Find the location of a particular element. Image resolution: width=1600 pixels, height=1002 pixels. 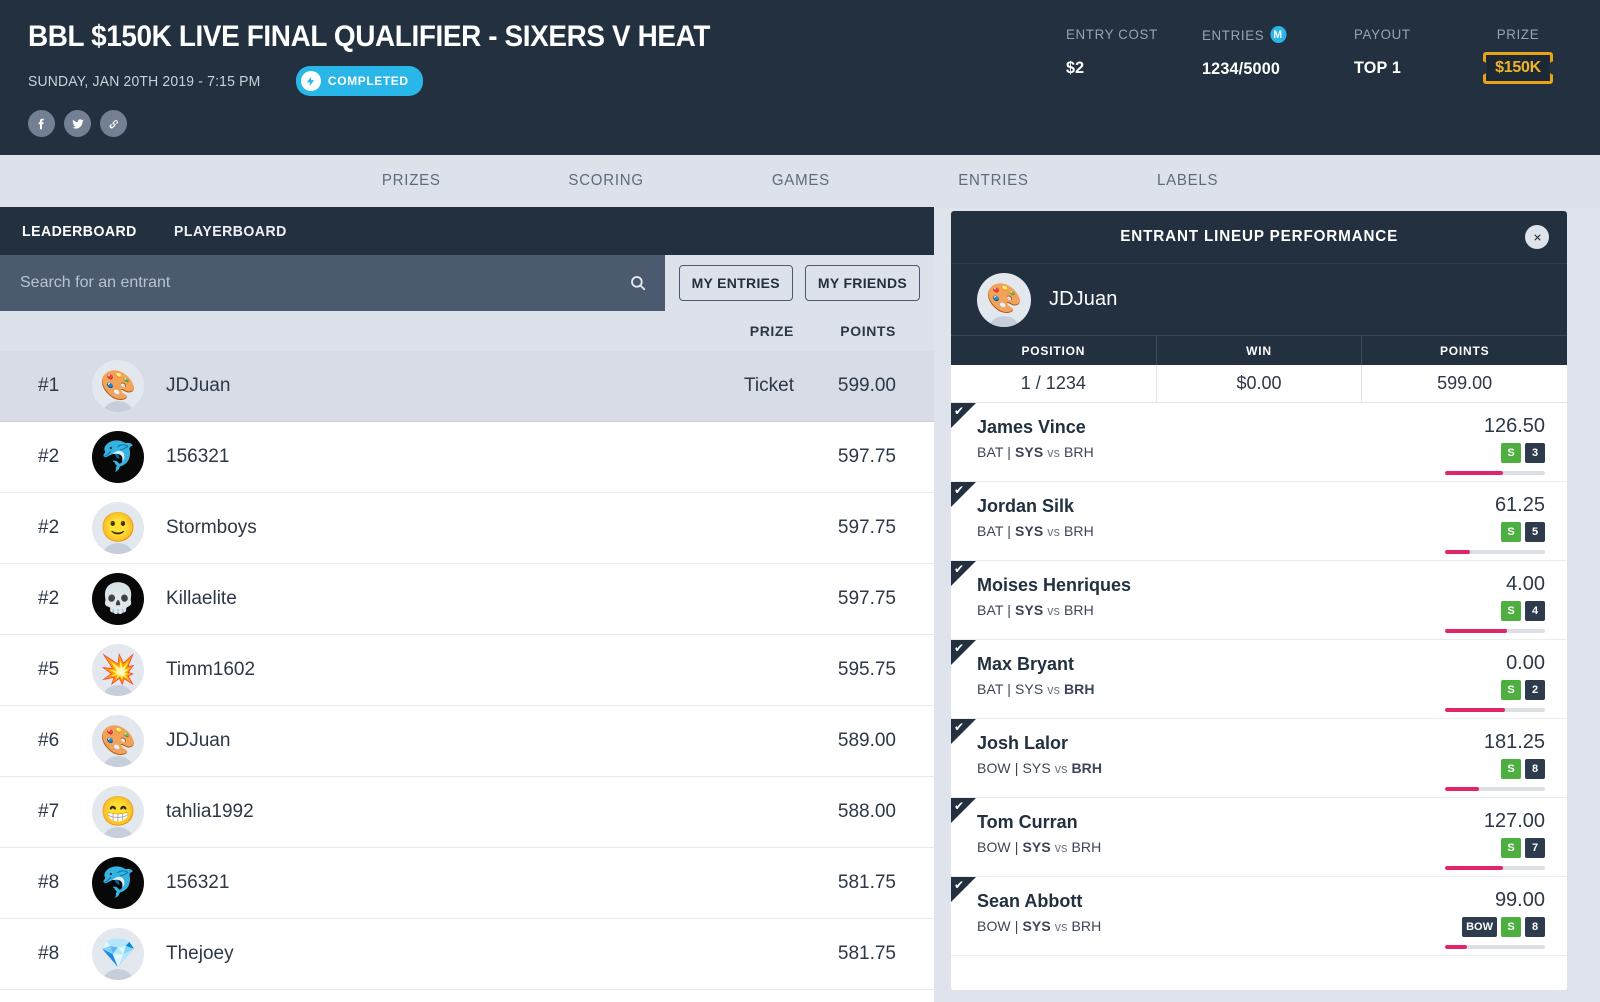

nav-item-games: GAMES is located at coordinates (801, 181).